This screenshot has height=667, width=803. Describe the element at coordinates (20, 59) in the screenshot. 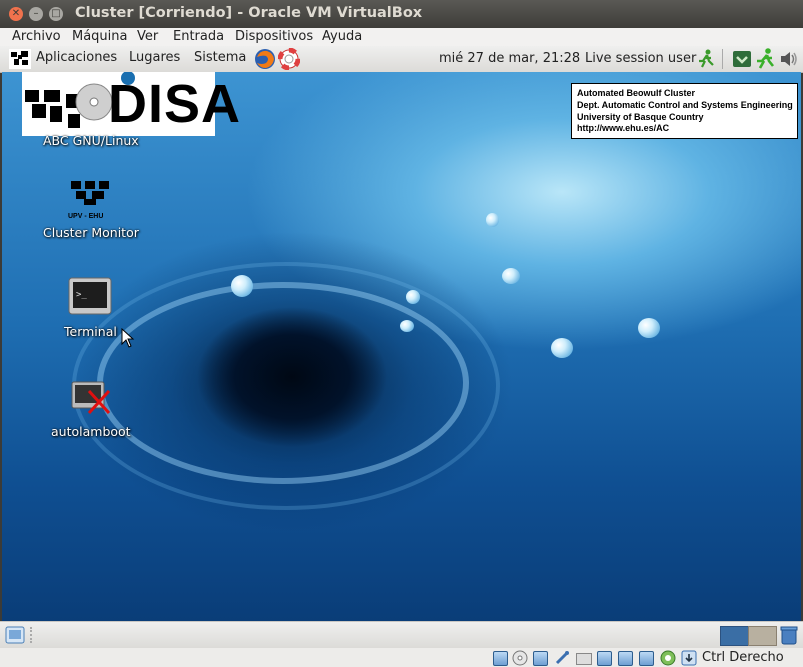

I see `cow-logo-icon` at that location.